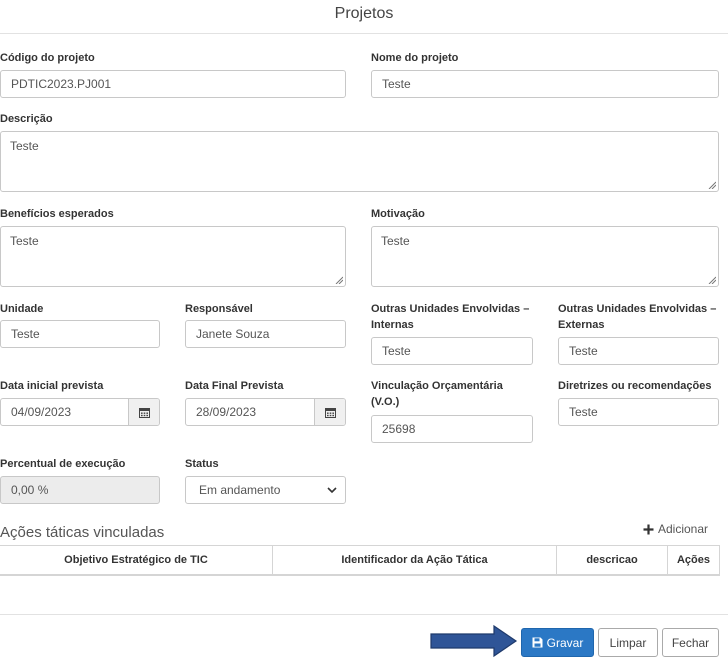 The image size is (728, 667). I want to click on motivacao-textarea: Teste, so click(545, 256).